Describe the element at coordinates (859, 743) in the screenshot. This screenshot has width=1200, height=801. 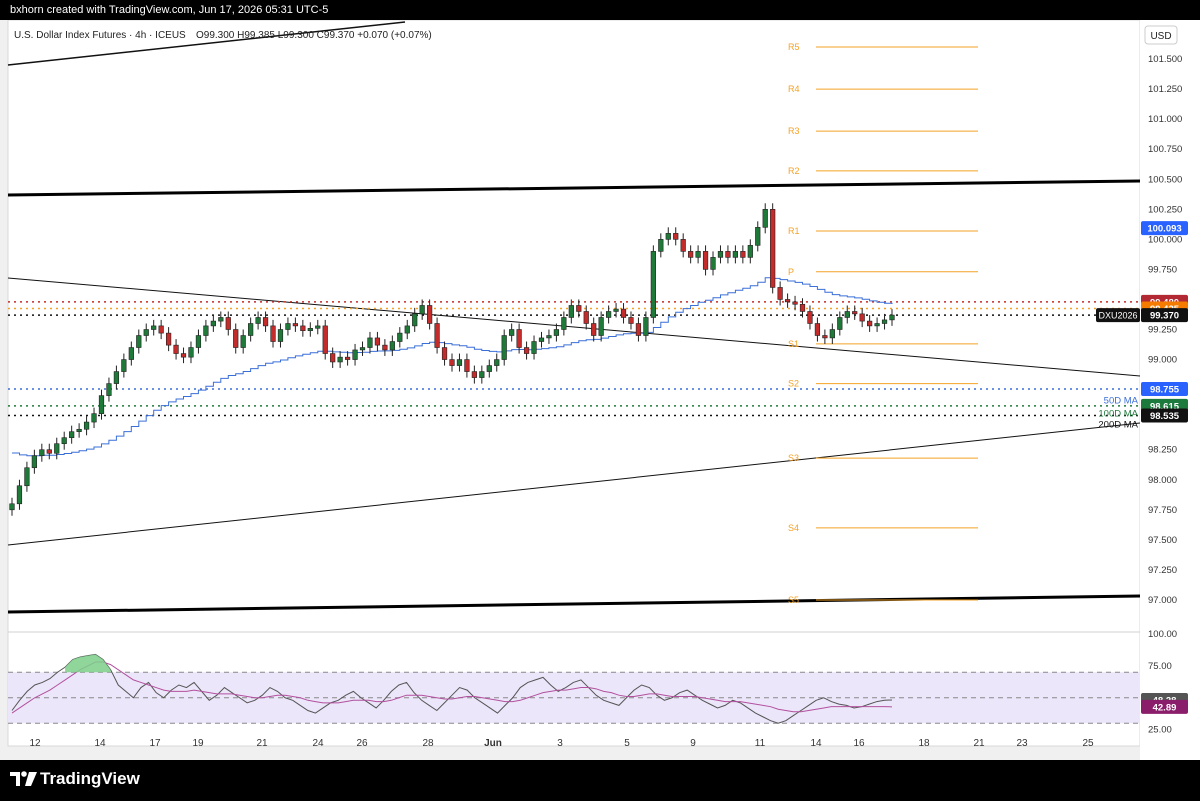
I see `time-tick-label: 16` at that location.